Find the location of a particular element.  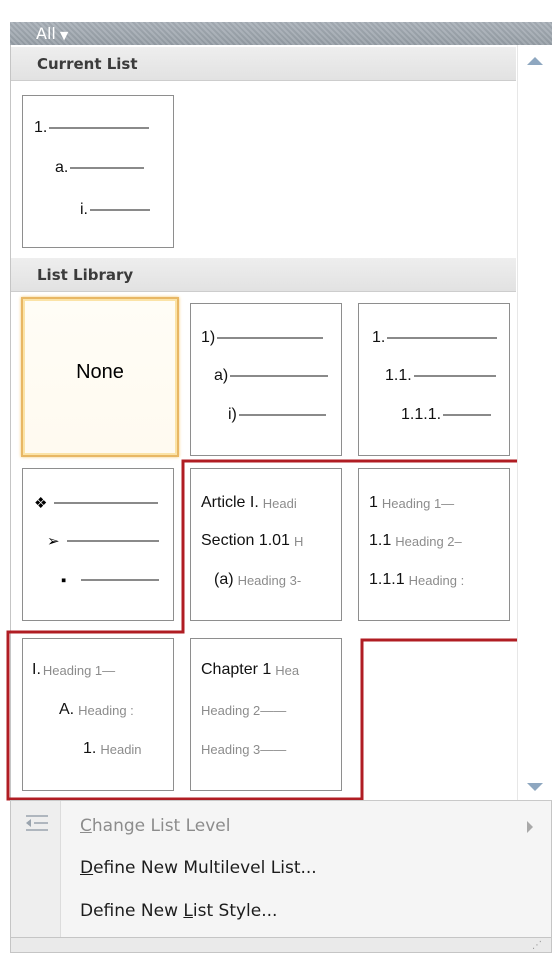

scroll-down-icon is located at coordinates (535, 787).